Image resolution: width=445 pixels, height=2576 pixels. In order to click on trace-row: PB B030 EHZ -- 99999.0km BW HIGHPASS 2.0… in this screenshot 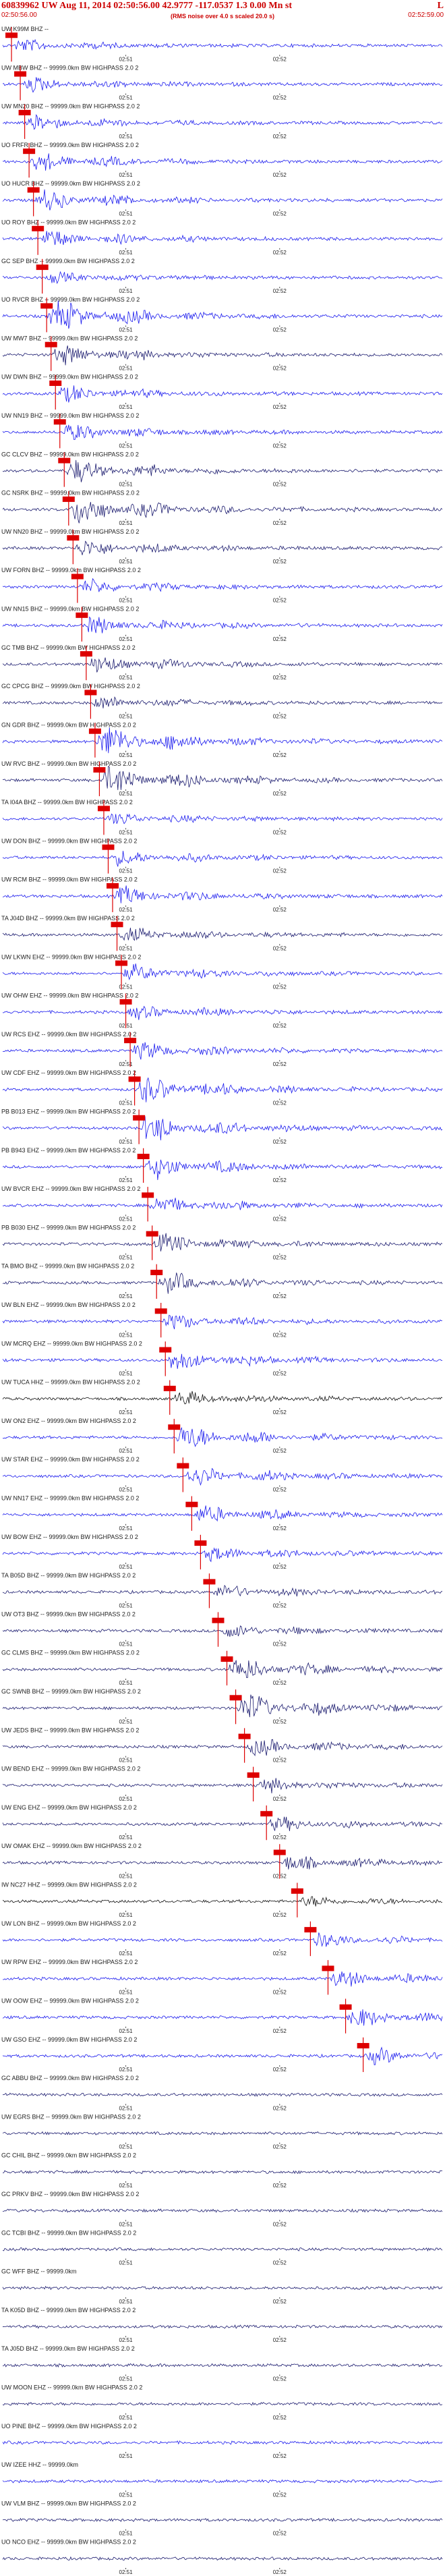, I will do `click(222, 1242)`.